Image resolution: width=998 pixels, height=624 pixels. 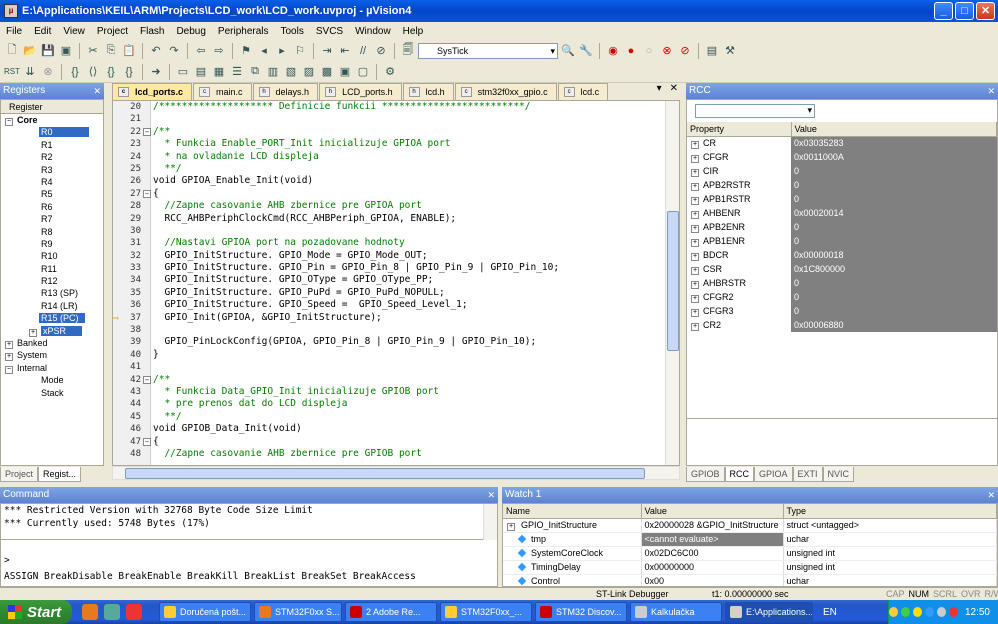 What do you see at coordinates (396, 181) in the screenshot?
I see `code-line: 26 void GPIOA_Enable_Init(void)` at bounding box center [396, 181].